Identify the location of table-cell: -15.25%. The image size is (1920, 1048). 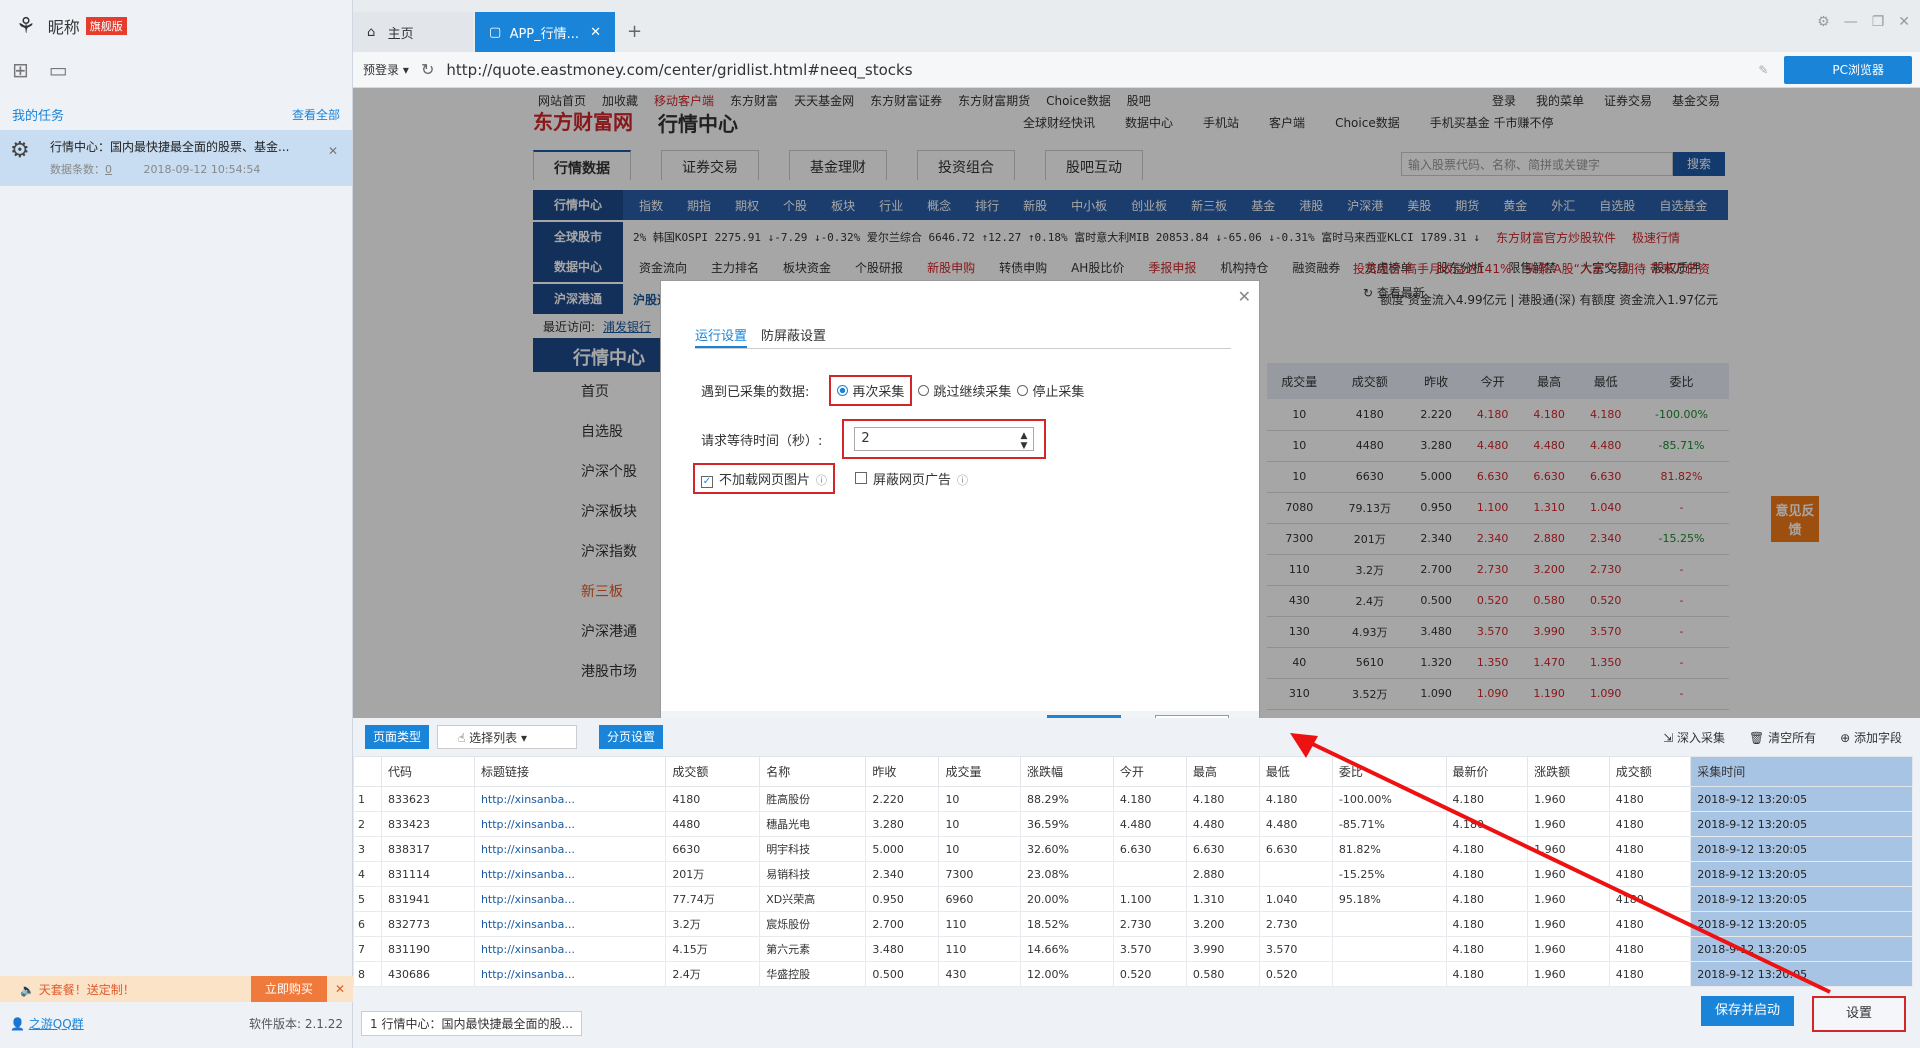
(1389, 874).